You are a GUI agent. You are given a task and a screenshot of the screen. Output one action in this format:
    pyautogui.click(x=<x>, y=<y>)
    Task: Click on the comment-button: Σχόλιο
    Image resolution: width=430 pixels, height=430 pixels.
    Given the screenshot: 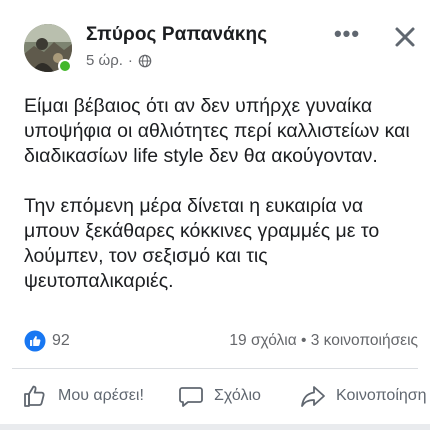 What is the action you would take?
    pyautogui.click(x=219, y=396)
    